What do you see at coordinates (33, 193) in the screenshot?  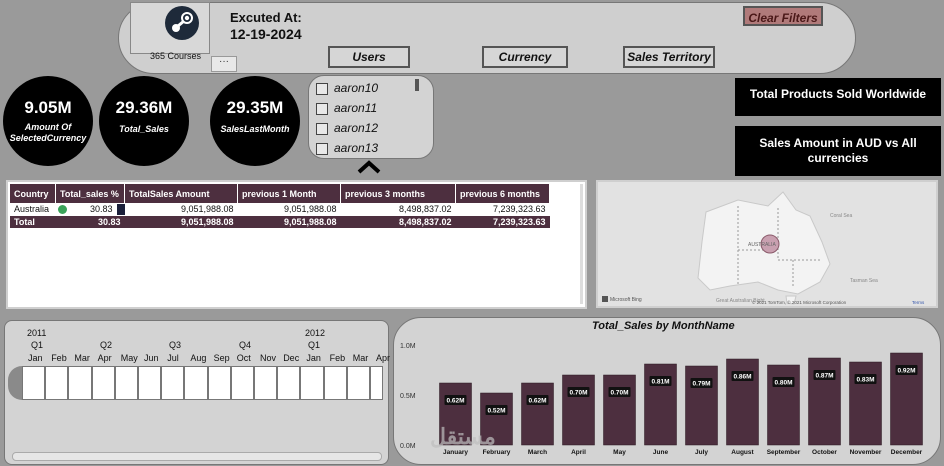 I see `column-header: Country` at bounding box center [33, 193].